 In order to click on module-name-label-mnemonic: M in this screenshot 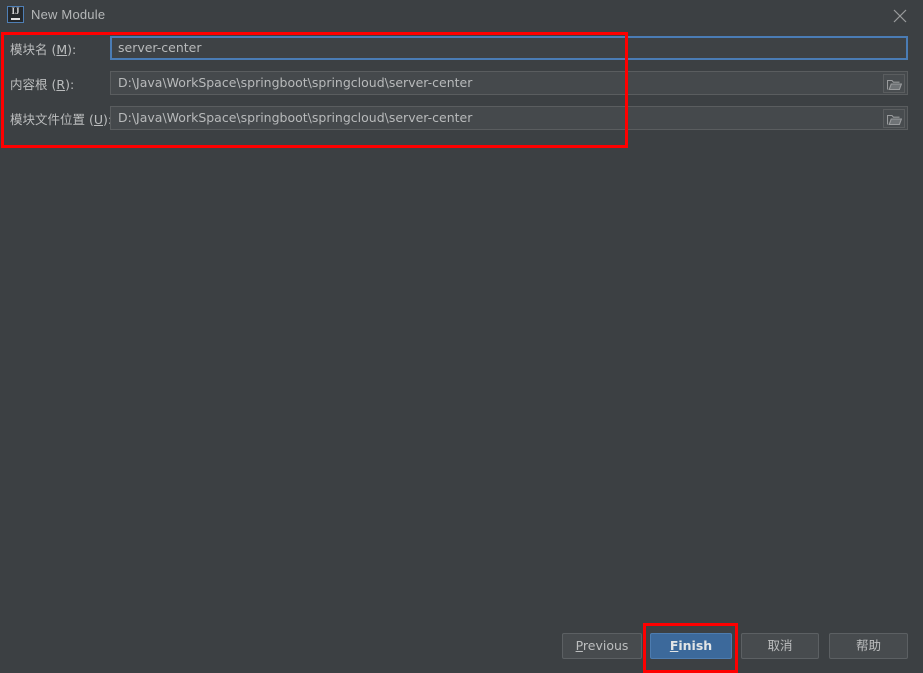, I will do `click(62, 49)`.